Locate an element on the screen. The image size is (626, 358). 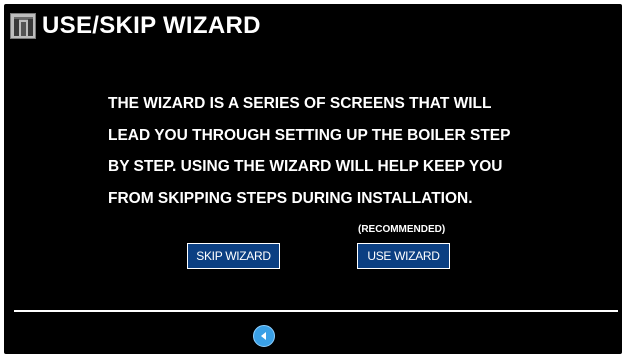
back-arrow-icon is located at coordinates (263, 336).